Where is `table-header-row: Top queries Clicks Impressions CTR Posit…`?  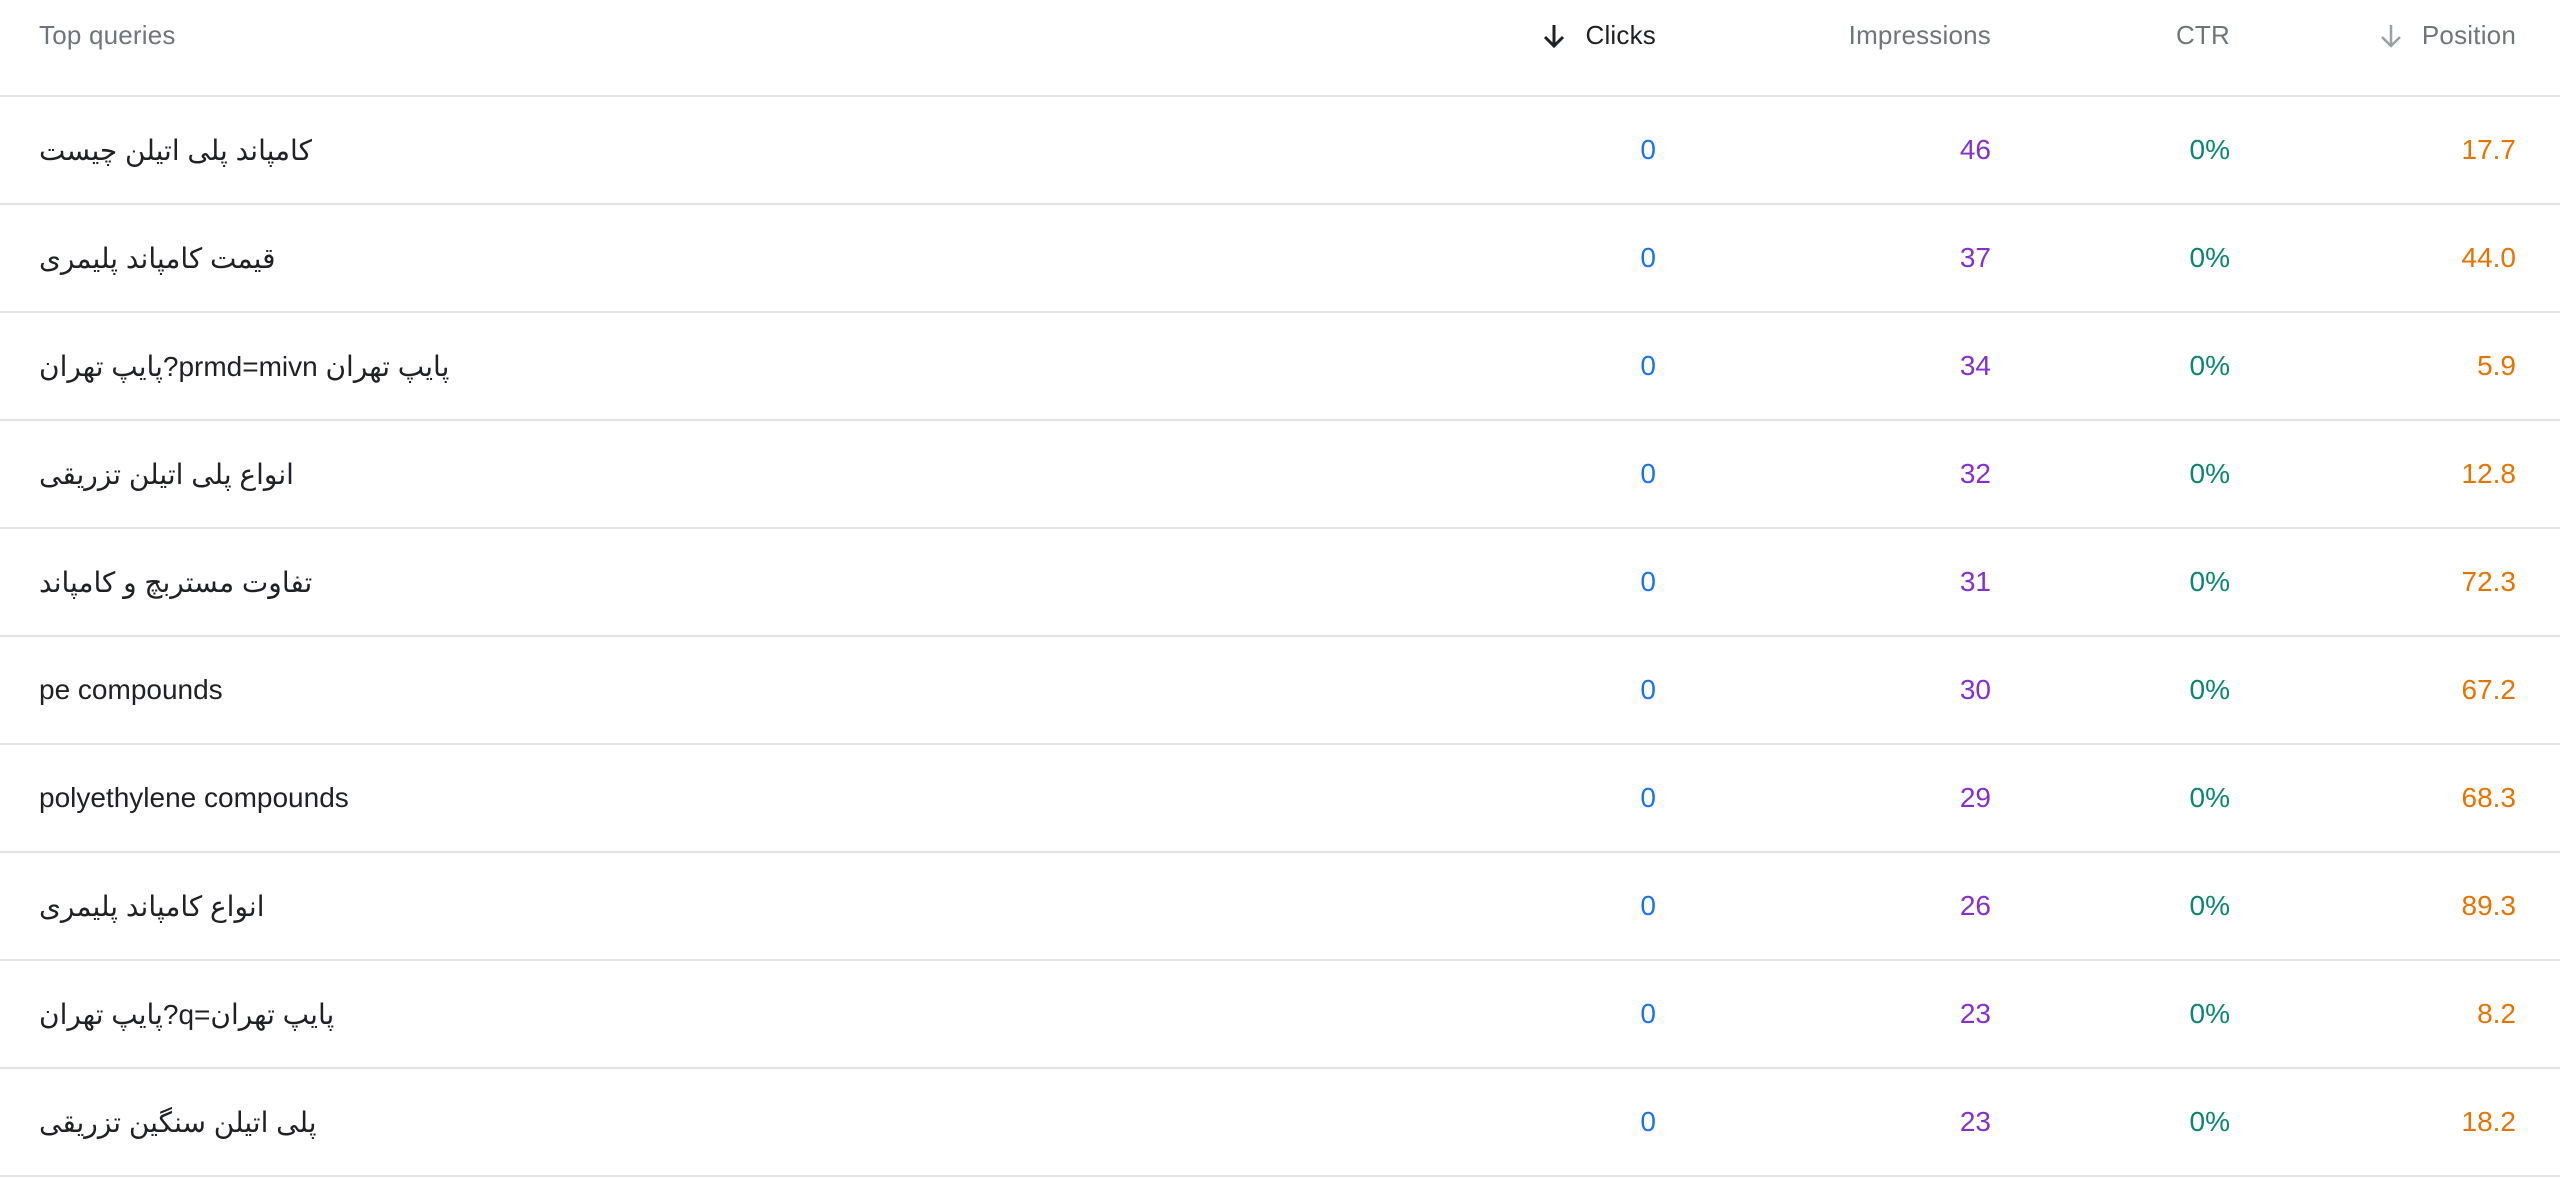
table-header-row: Top queries Clicks Impressions CTR Posit… is located at coordinates (1280, 48).